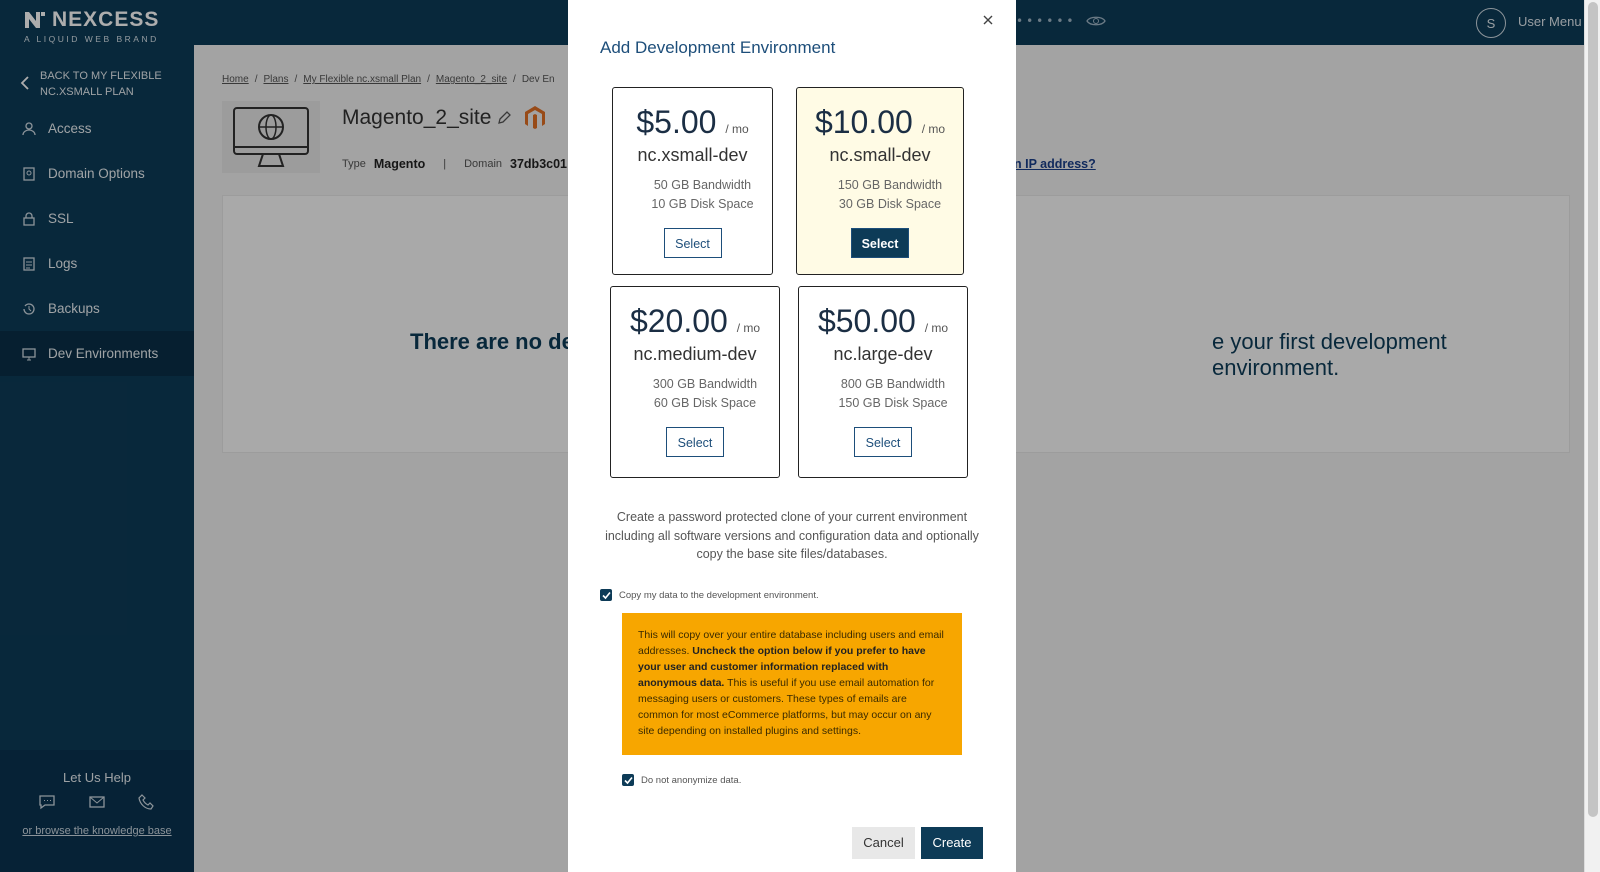 Image resolution: width=1600 pixels, height=872 pixels. I want to click on plan-price: $10.00, so click(863, 122).